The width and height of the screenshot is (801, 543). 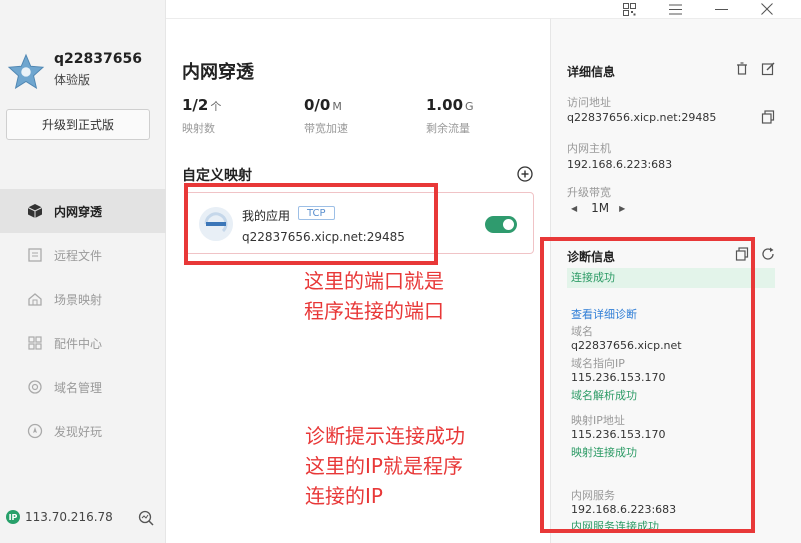 What do you see at coordinates (217, 176) in the screenshot?
I see `section-title: 自定义映射` at bounding box center [217, 176].